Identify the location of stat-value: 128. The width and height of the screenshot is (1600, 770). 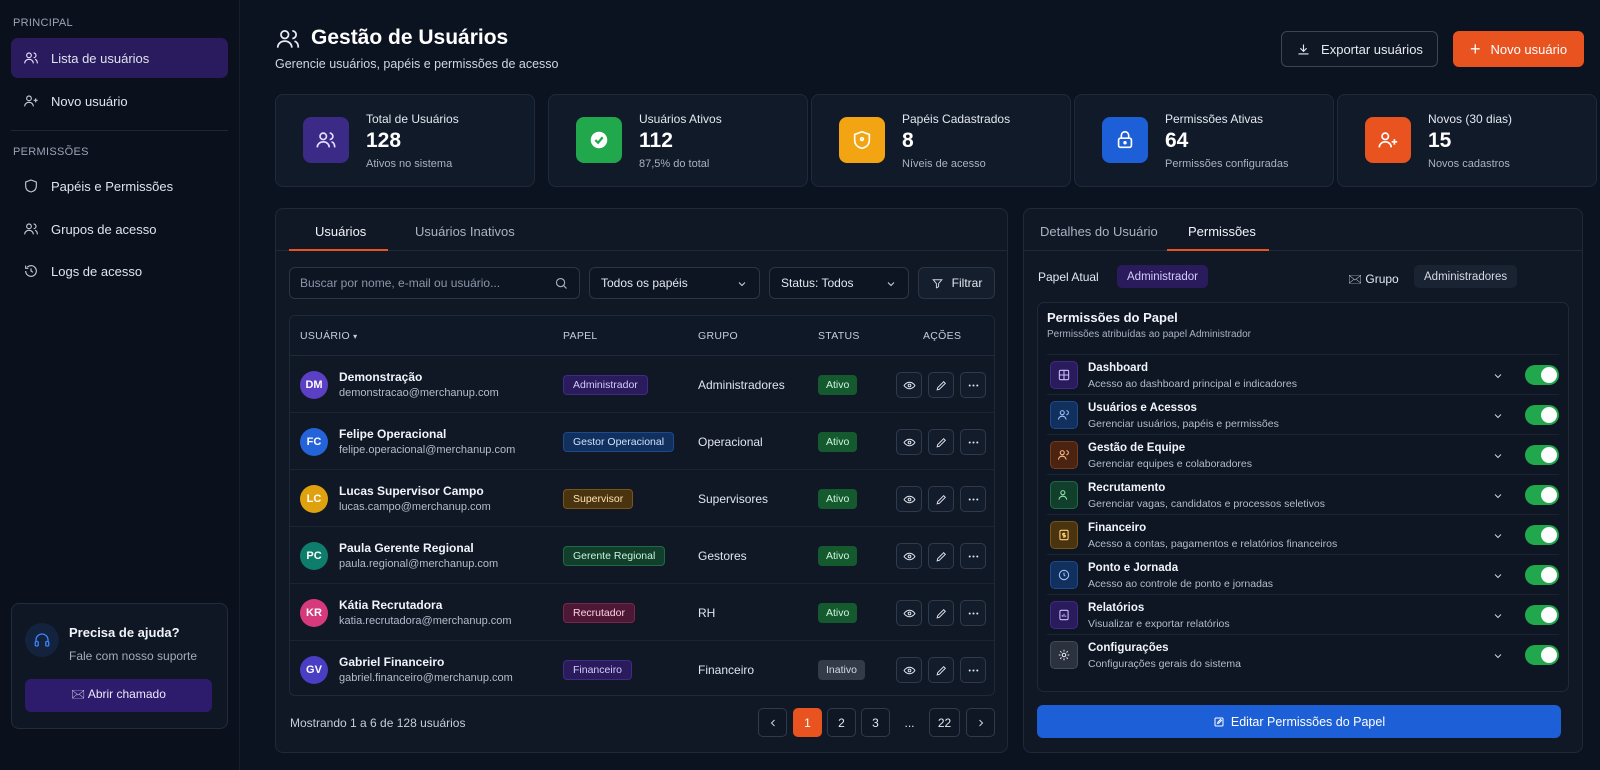
(384, 140).